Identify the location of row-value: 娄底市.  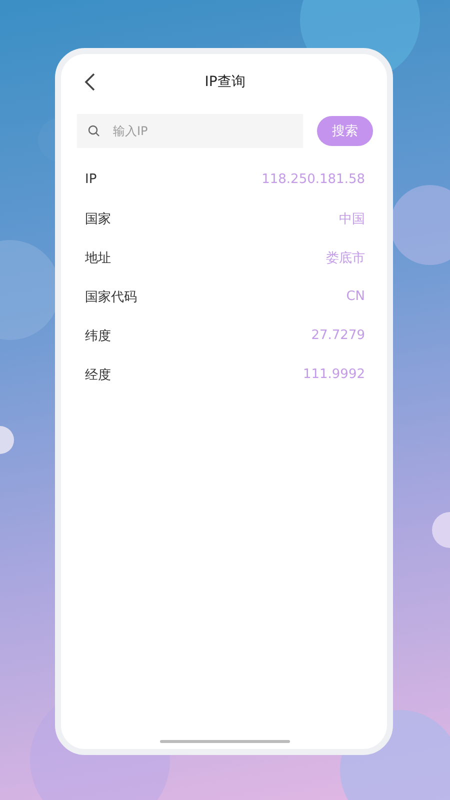
(345, 258).